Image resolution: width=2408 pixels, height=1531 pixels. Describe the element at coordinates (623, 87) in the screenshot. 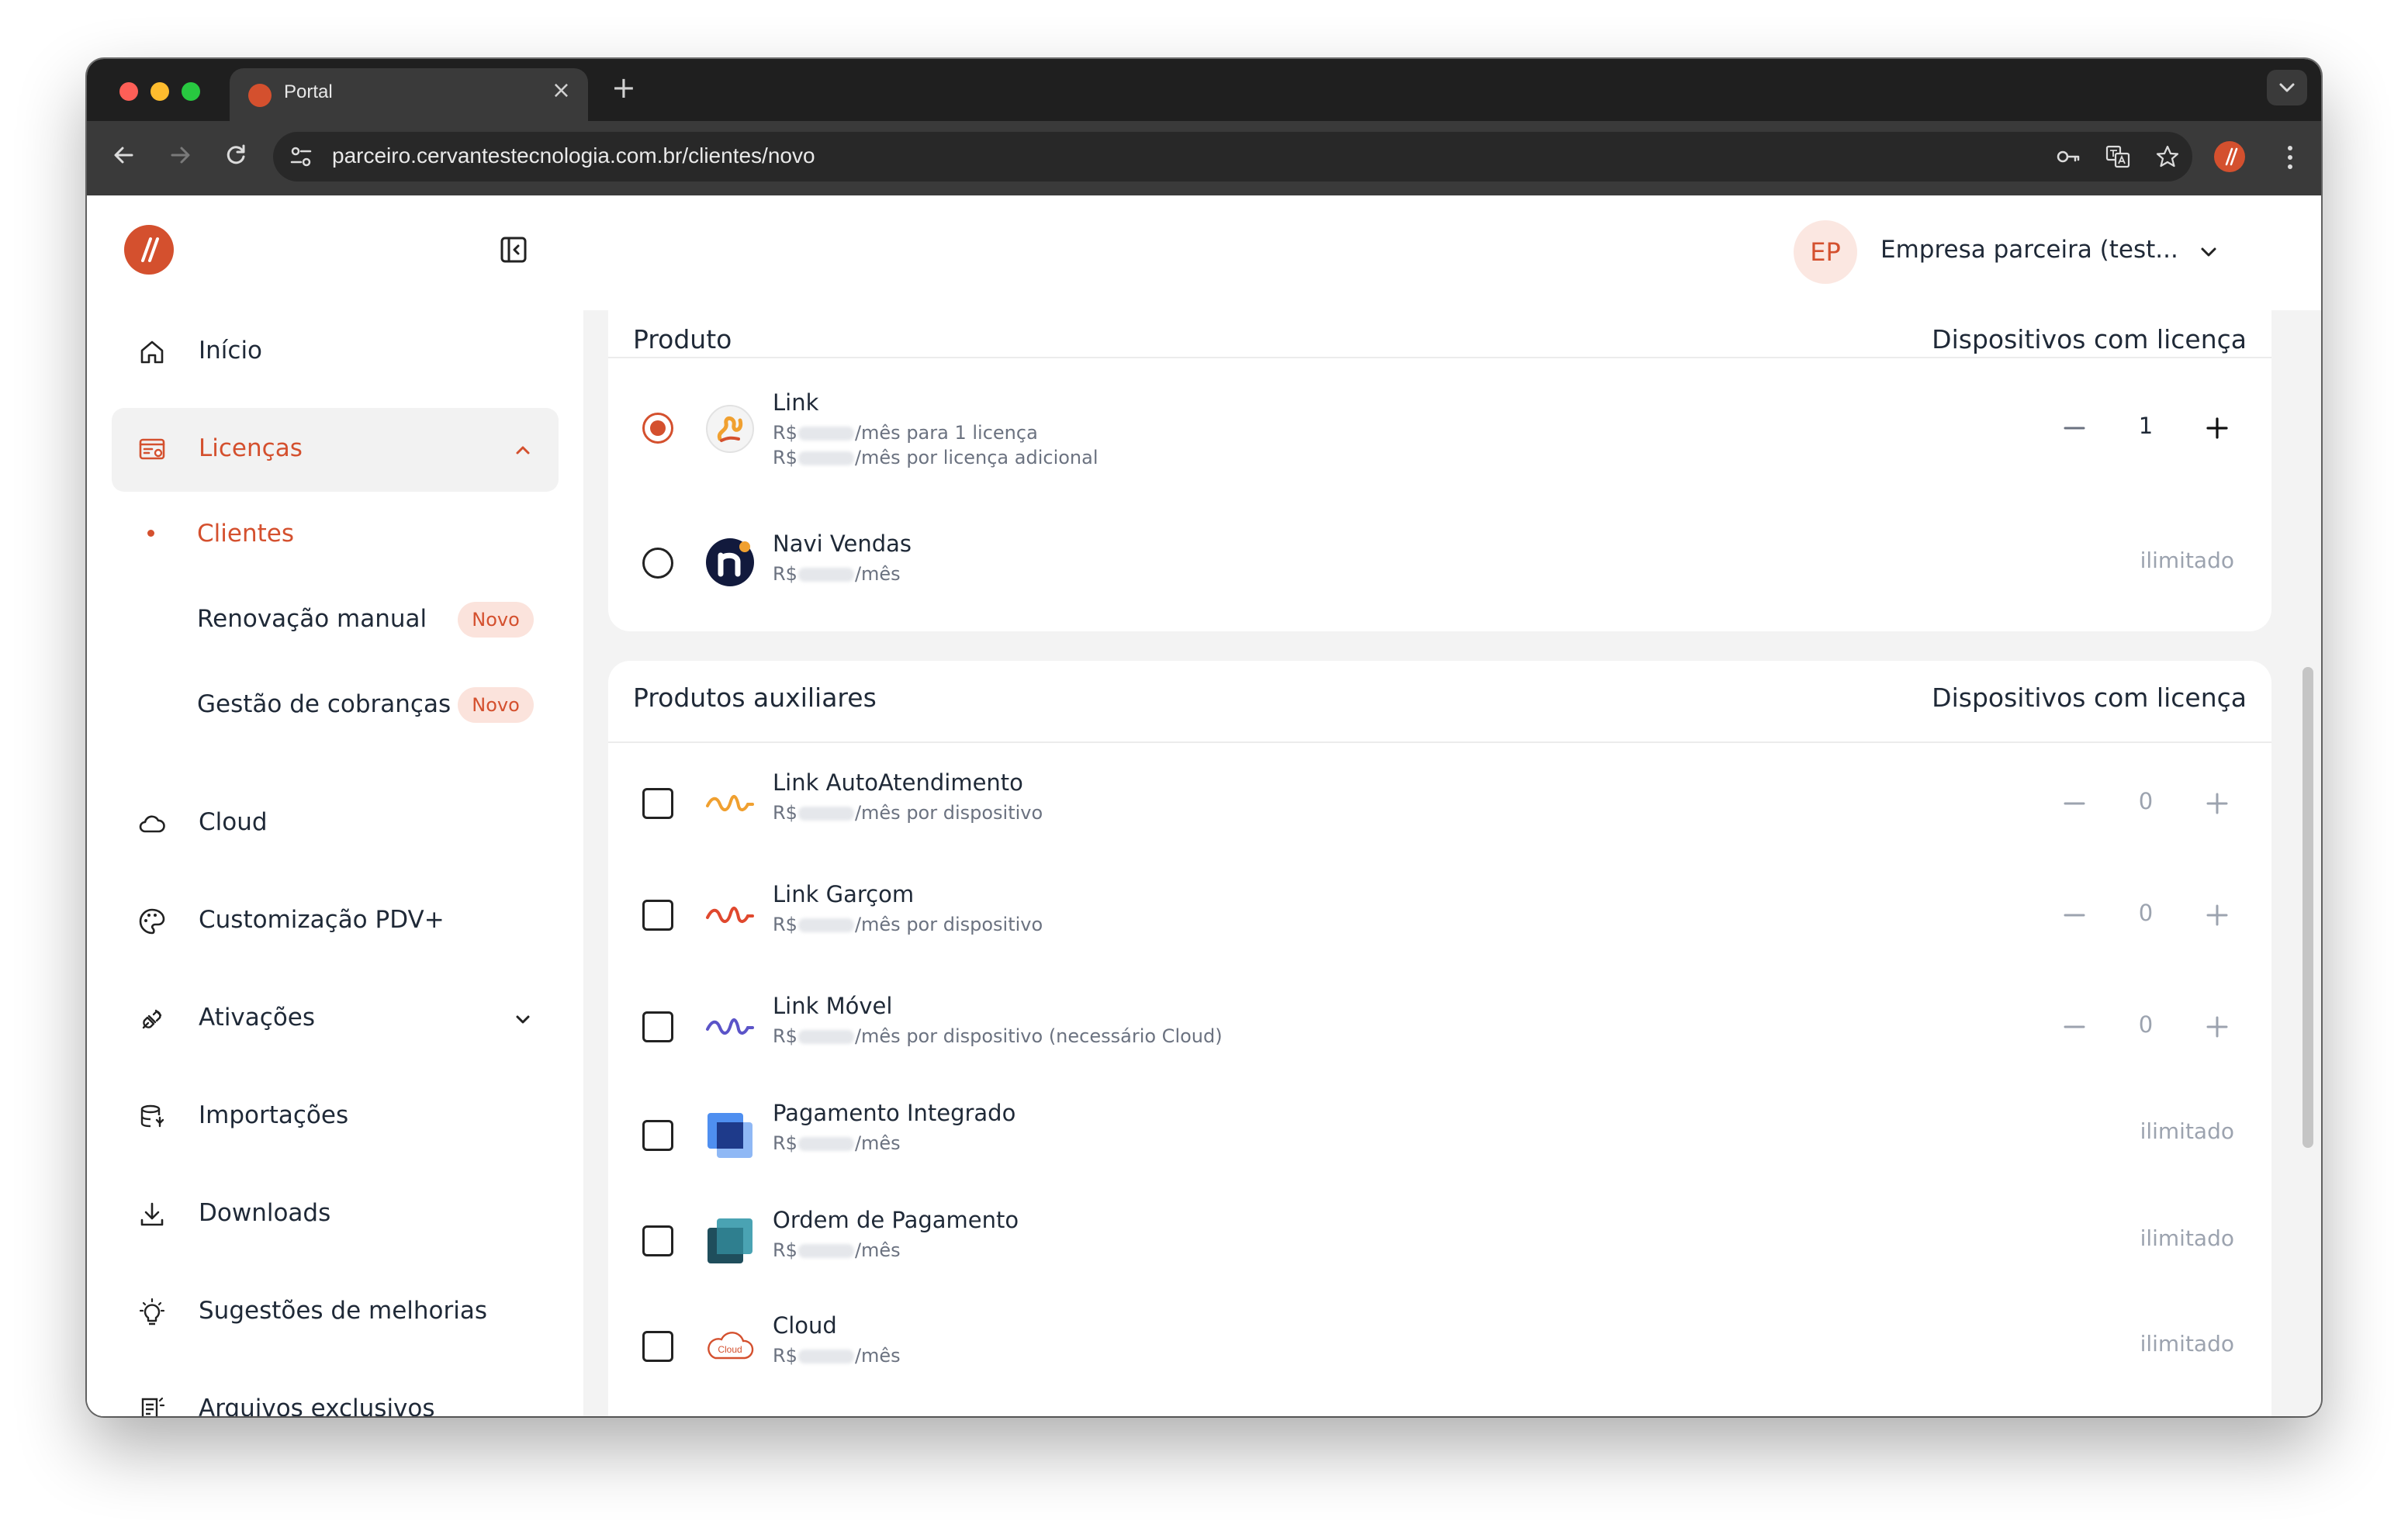

I see `new-tab-button: +` at that location.